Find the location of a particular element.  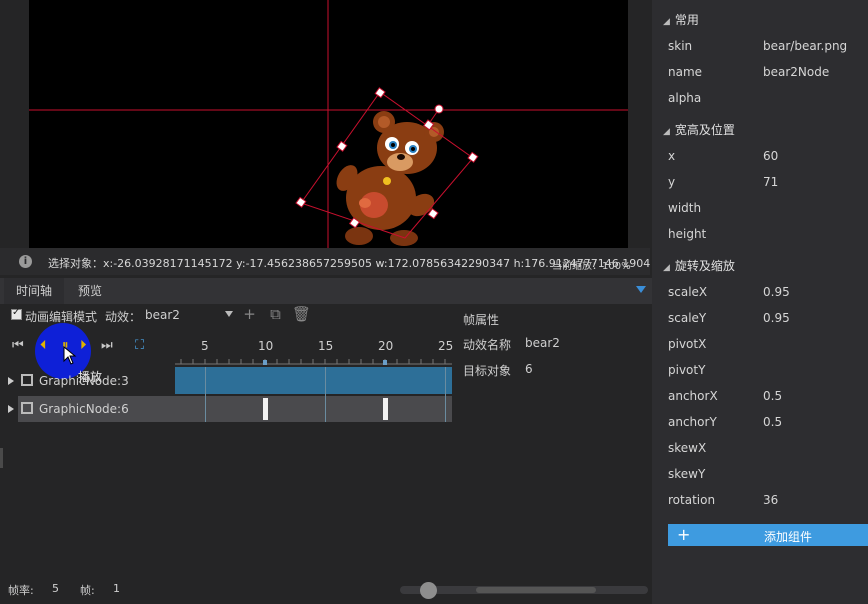

ruler-label: 25 is located at coordinates (446, 346).